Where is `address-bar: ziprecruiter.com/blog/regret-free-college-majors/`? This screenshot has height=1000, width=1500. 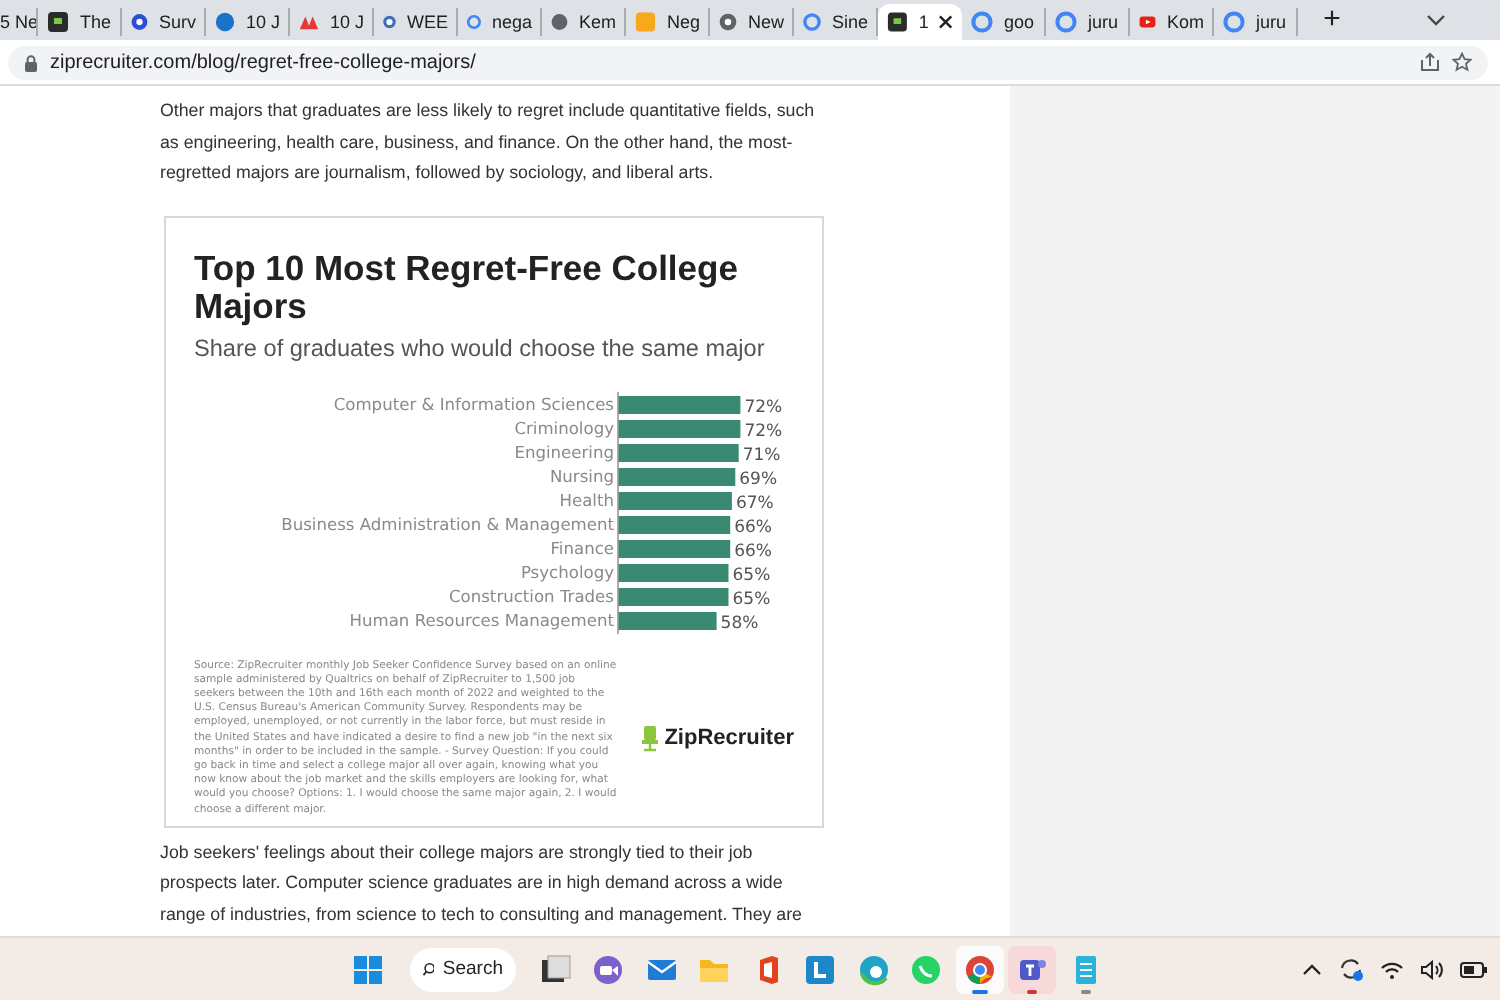
address-bar: ziprecruiter.com/blog/regret-free-college-majors/ is located at coordinates (748, 62).